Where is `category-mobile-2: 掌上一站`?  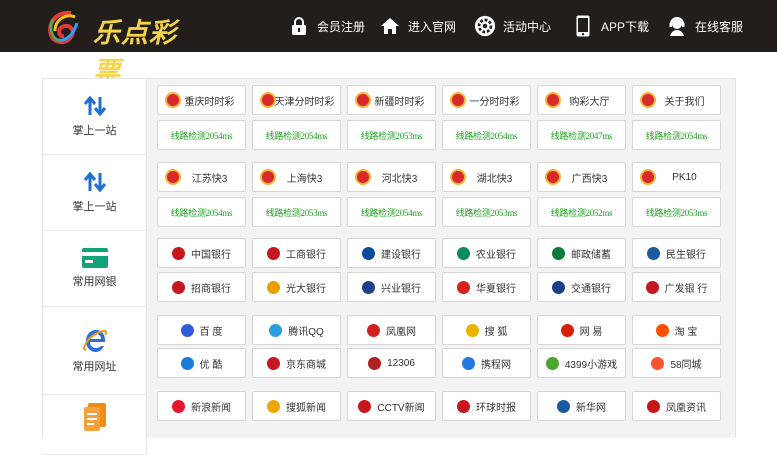 category-mobile-2: 掌上一站 is located at coordinates (95, 193).